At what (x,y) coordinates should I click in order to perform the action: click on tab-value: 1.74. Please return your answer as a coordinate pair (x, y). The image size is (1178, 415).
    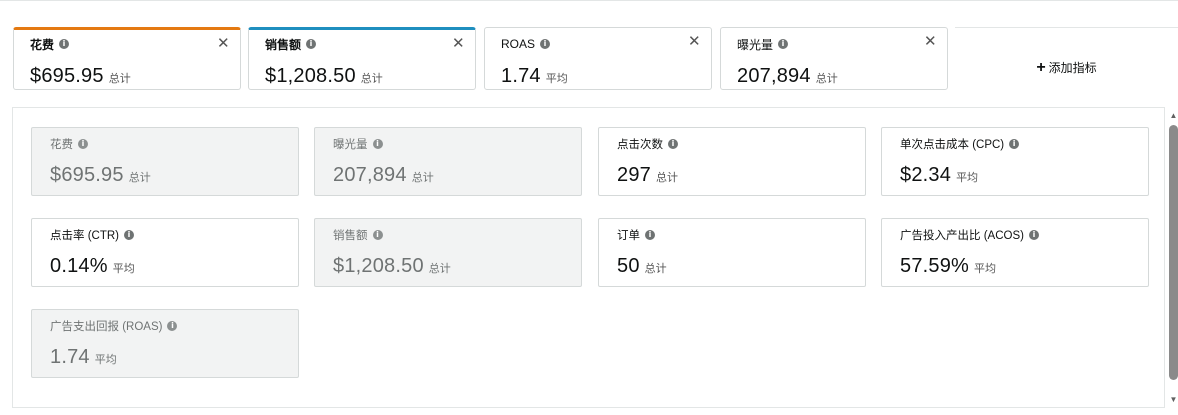
    Looking at the image, I should click on (521, 76).